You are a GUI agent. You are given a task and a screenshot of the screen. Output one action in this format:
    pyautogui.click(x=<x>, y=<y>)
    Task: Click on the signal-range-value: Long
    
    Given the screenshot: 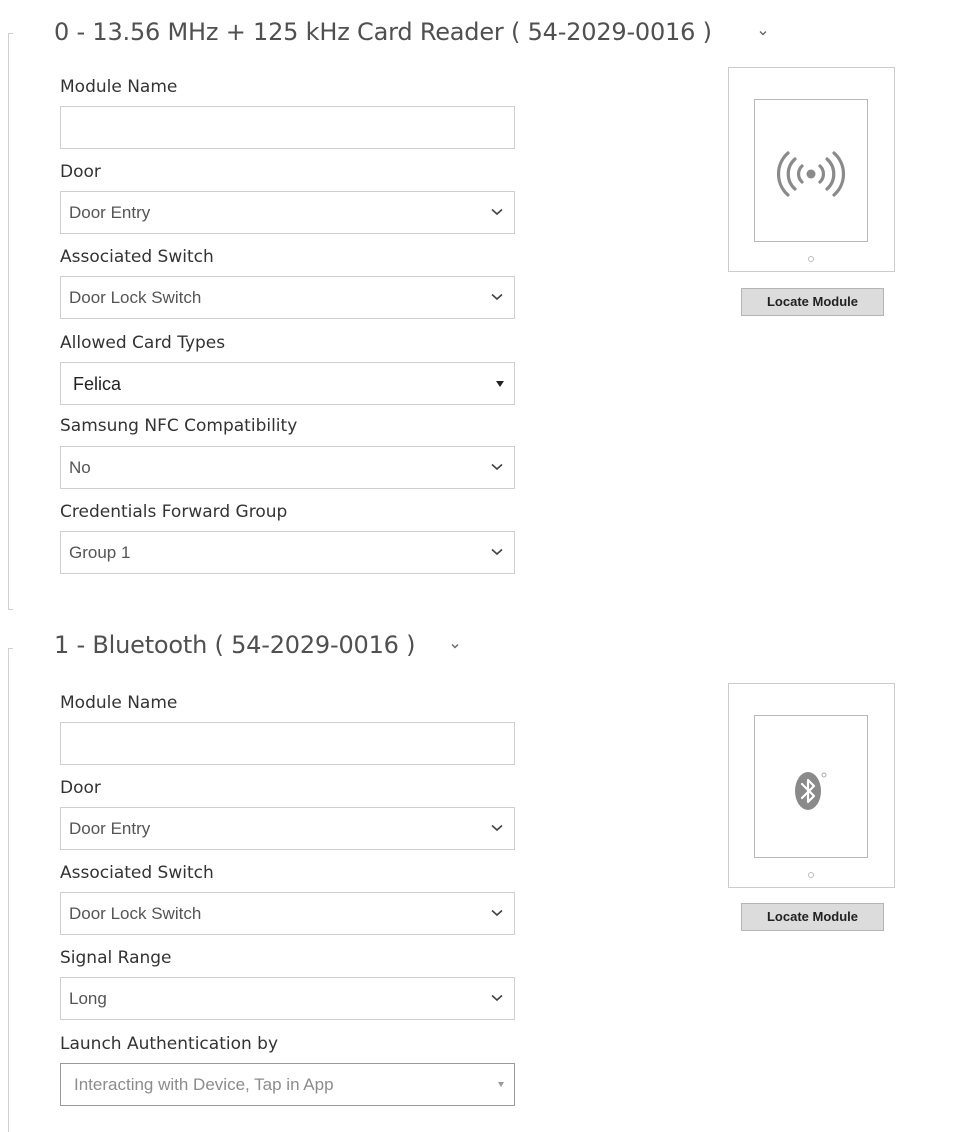 What is the action you would take?
    pyautogui.click(x=88, y=998)
    